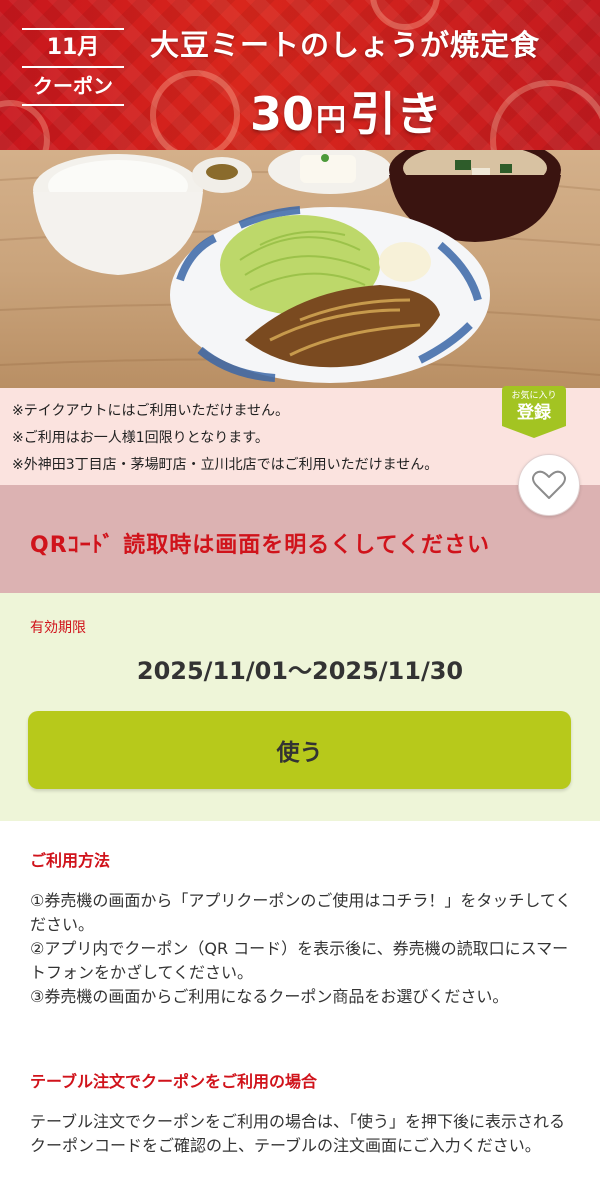 This screenshot has width=600, height=1200. I want to click on discount-amount: 30, so click(282, 114).